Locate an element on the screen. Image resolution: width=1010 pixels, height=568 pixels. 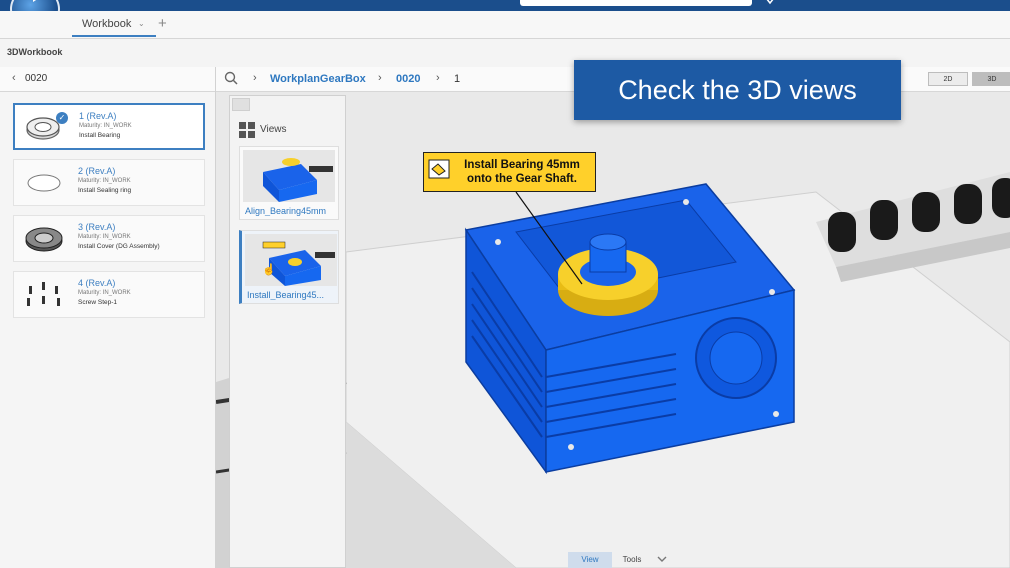
breadcrumb-item-1: 1 is located at coordinates (457, 79).